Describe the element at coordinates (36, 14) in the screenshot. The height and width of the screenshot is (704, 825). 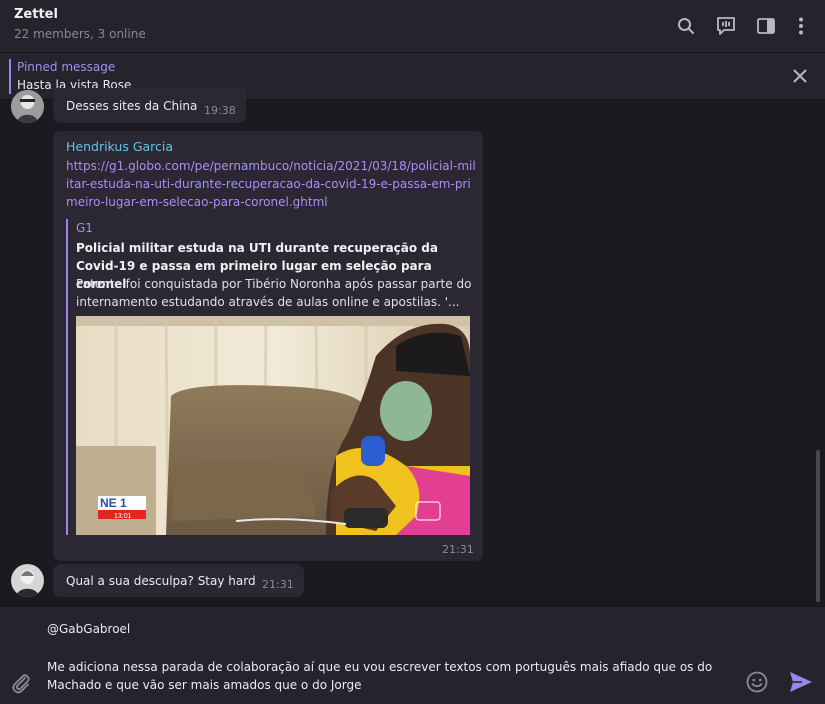
I see `chat-title: Zettel` at that location.